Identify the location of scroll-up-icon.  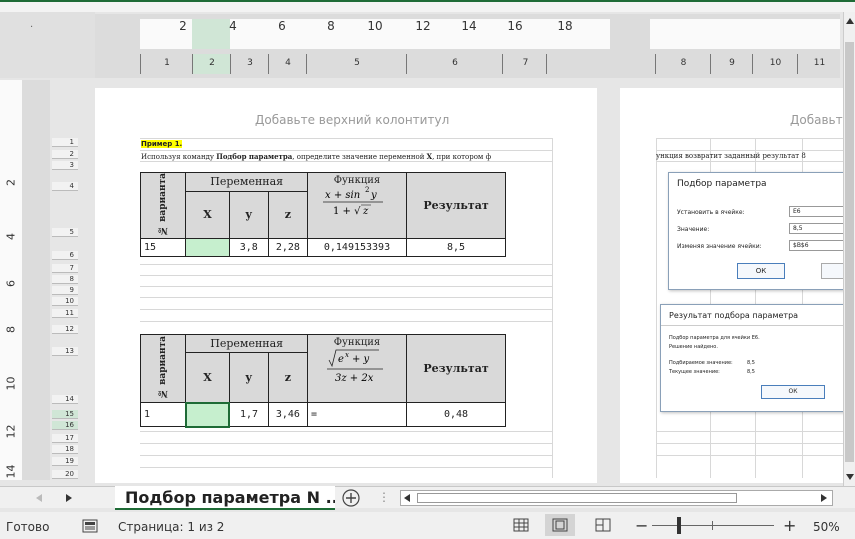
(850, 21).